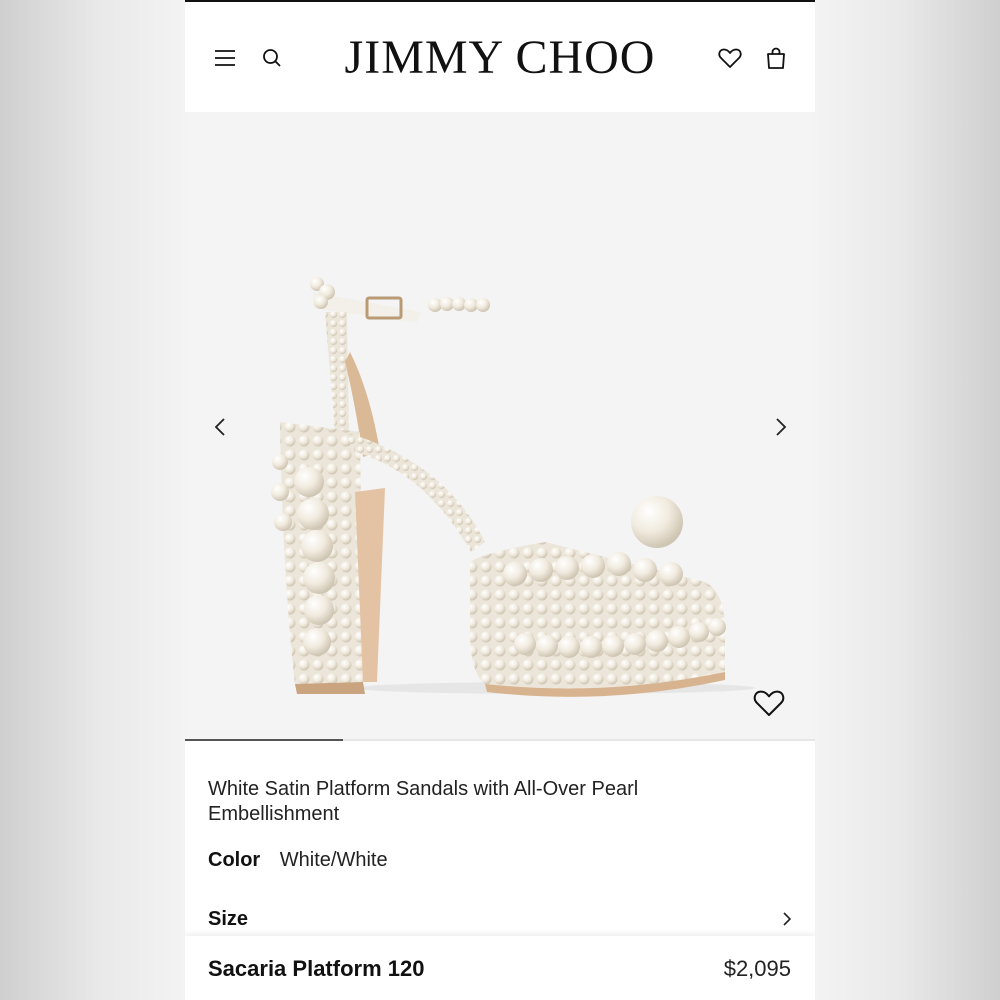 Image resolution: width=1000 pixels, height=1000 pixels. Describe the element at coordinates (757, 968) in the screenshot. I see `product-price: $2,095` at that location.